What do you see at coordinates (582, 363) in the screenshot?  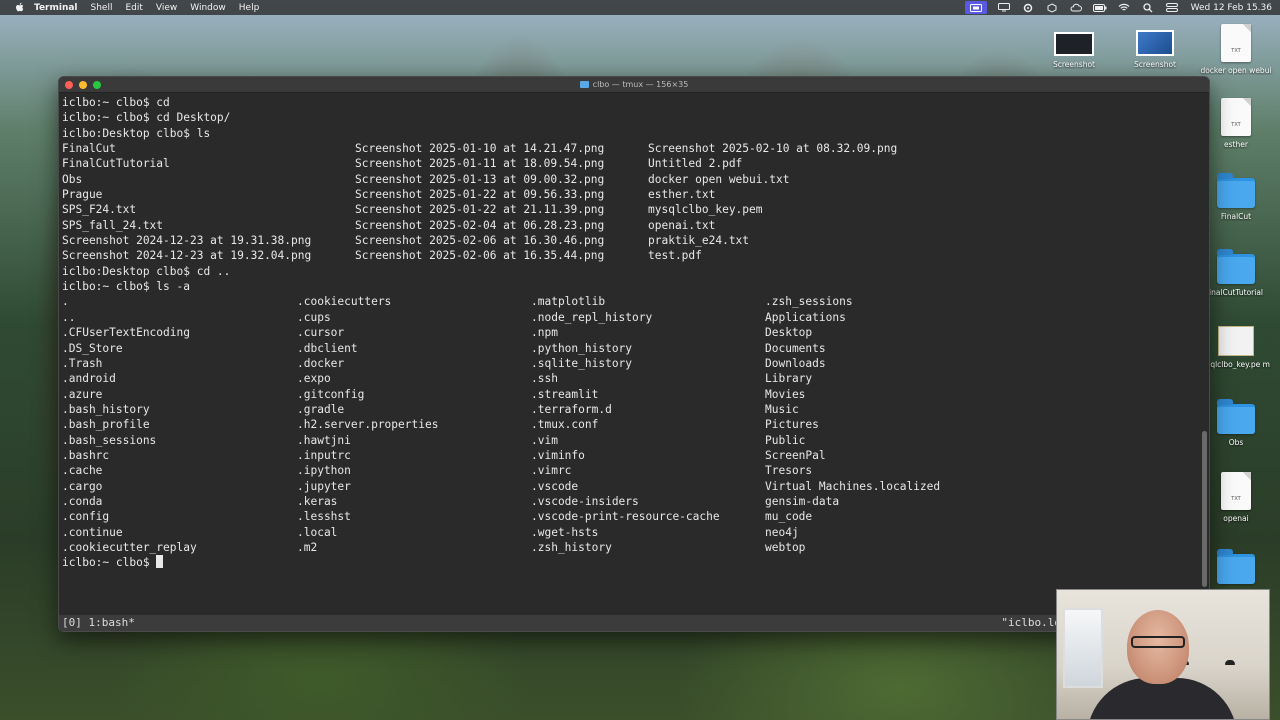 I see `terminal-entry: .sqlite_history` at bounding box center [582, 363].